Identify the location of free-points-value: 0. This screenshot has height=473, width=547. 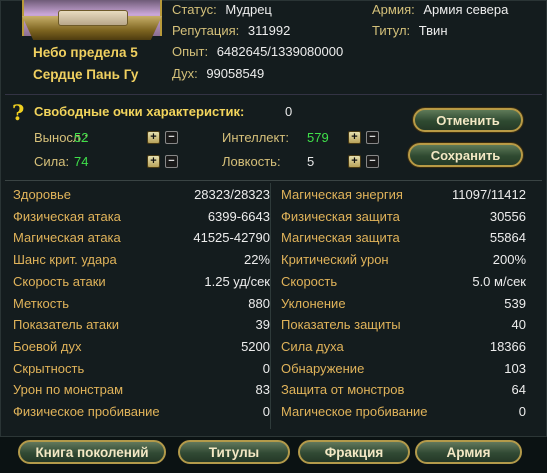
(289, 111).